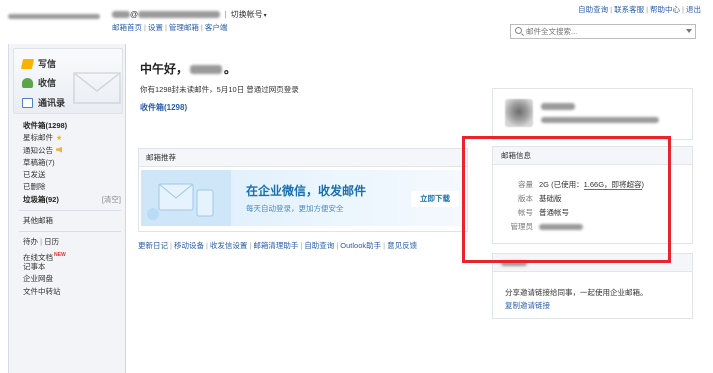  I want to click on inbox-link: 收件箱(1298), so click(163, 107).